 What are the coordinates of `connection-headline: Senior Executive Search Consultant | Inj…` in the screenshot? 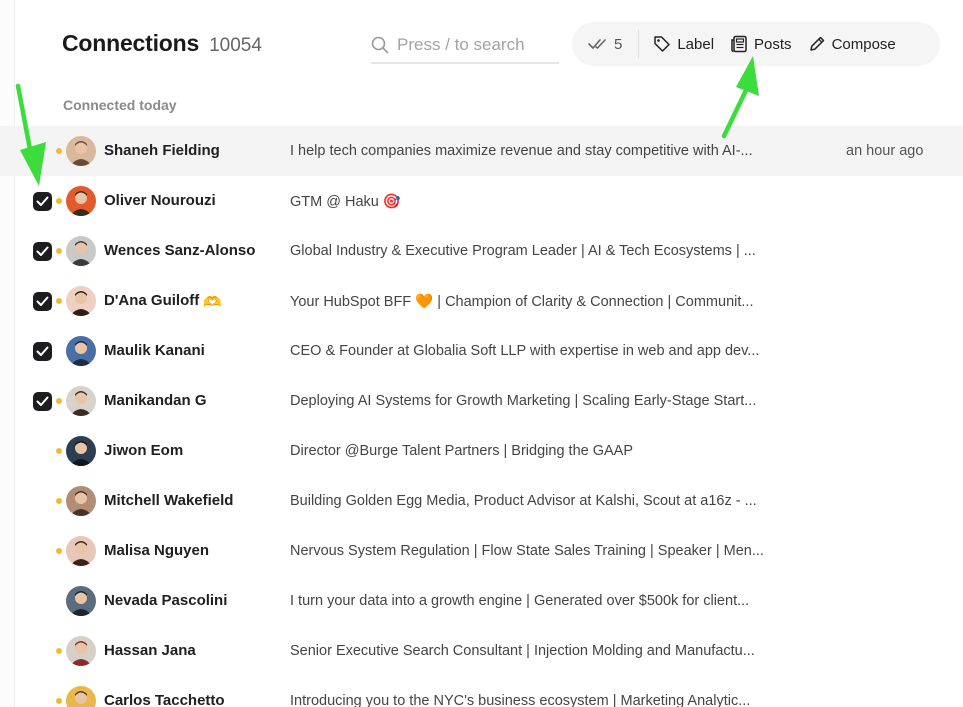 It's located at (522, 651).